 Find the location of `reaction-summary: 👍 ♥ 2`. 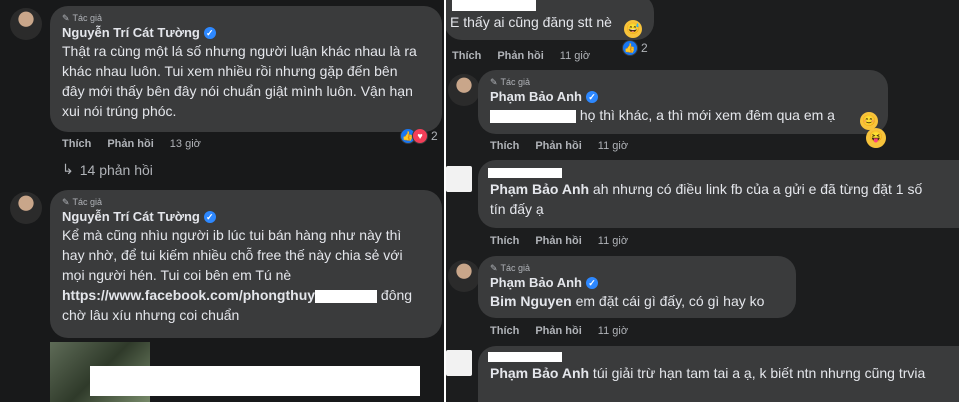

reaction-summary: 👍 ♥ 2 is located at coordinates (419, 136).